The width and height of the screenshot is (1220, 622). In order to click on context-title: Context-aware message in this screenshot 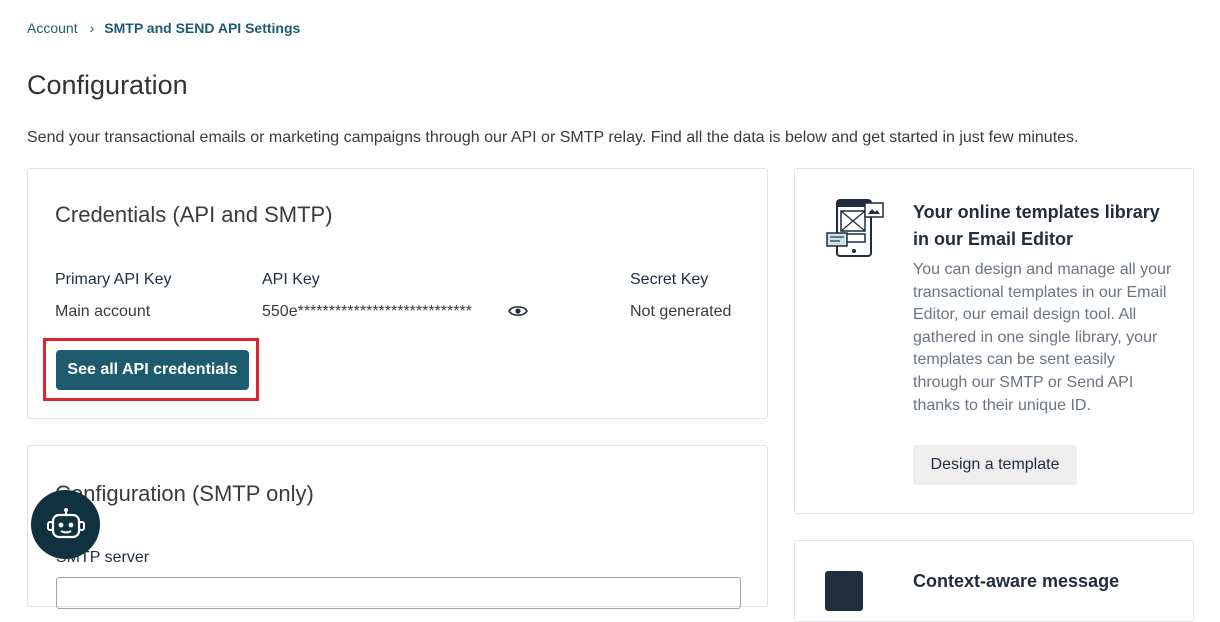, I will do `click(1016, 581)`.